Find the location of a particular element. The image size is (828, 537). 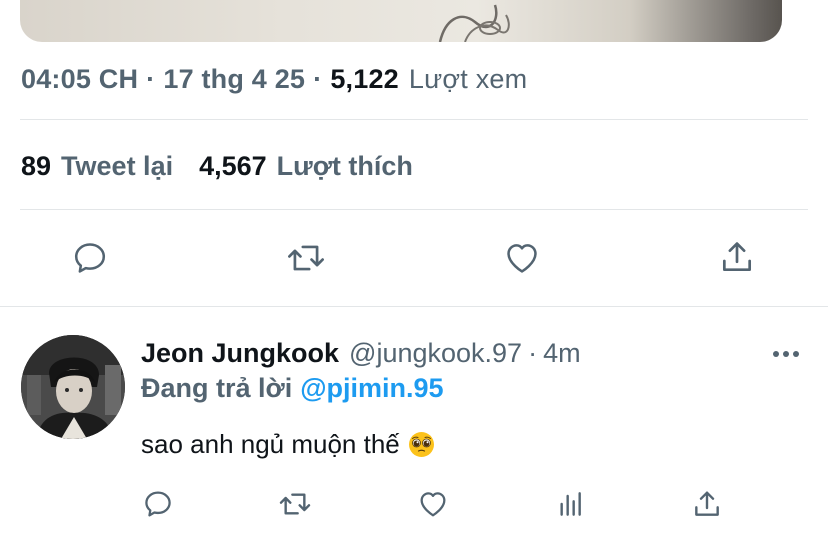

replying-prefix: Đang trả lời is located at coordinates (217, 387).